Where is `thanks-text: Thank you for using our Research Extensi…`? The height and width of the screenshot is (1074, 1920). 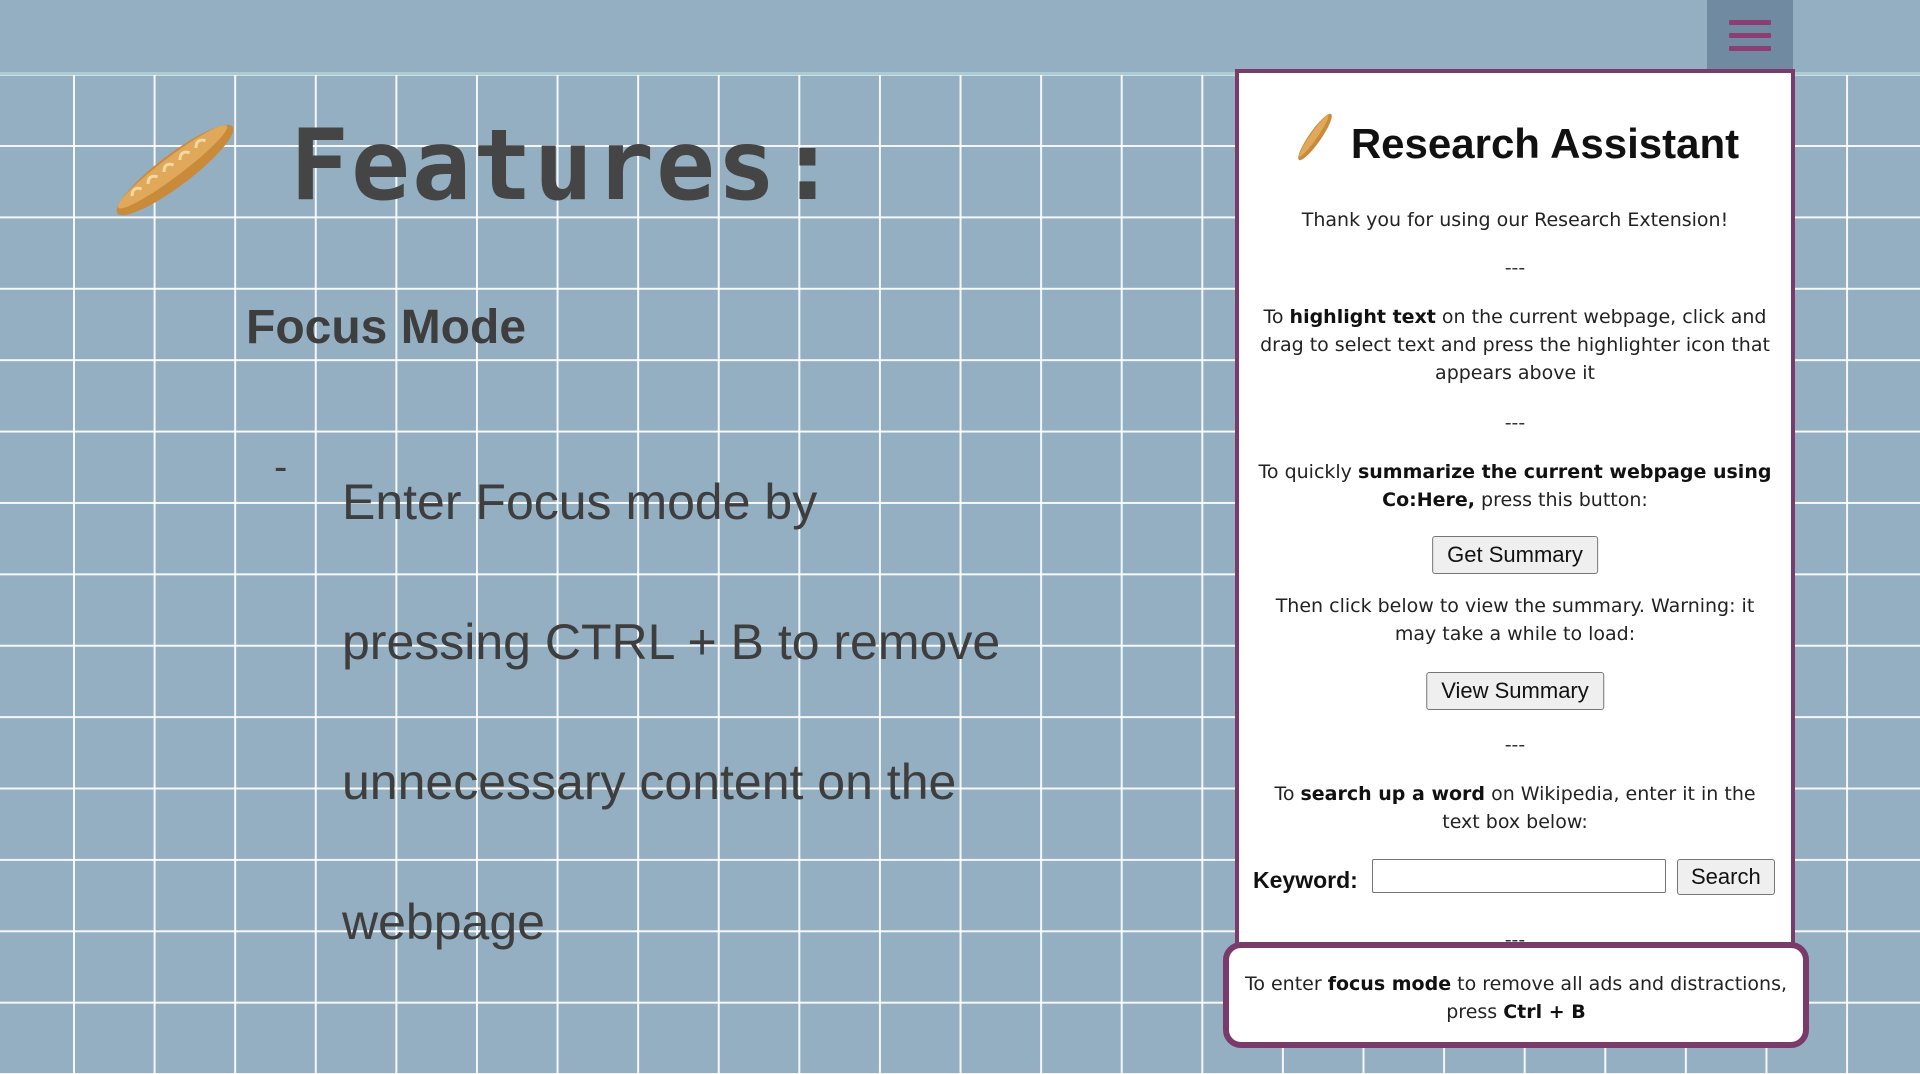
thanks-text: Thank you for using our Research Extensi… is located at coordinates (1515, 220).